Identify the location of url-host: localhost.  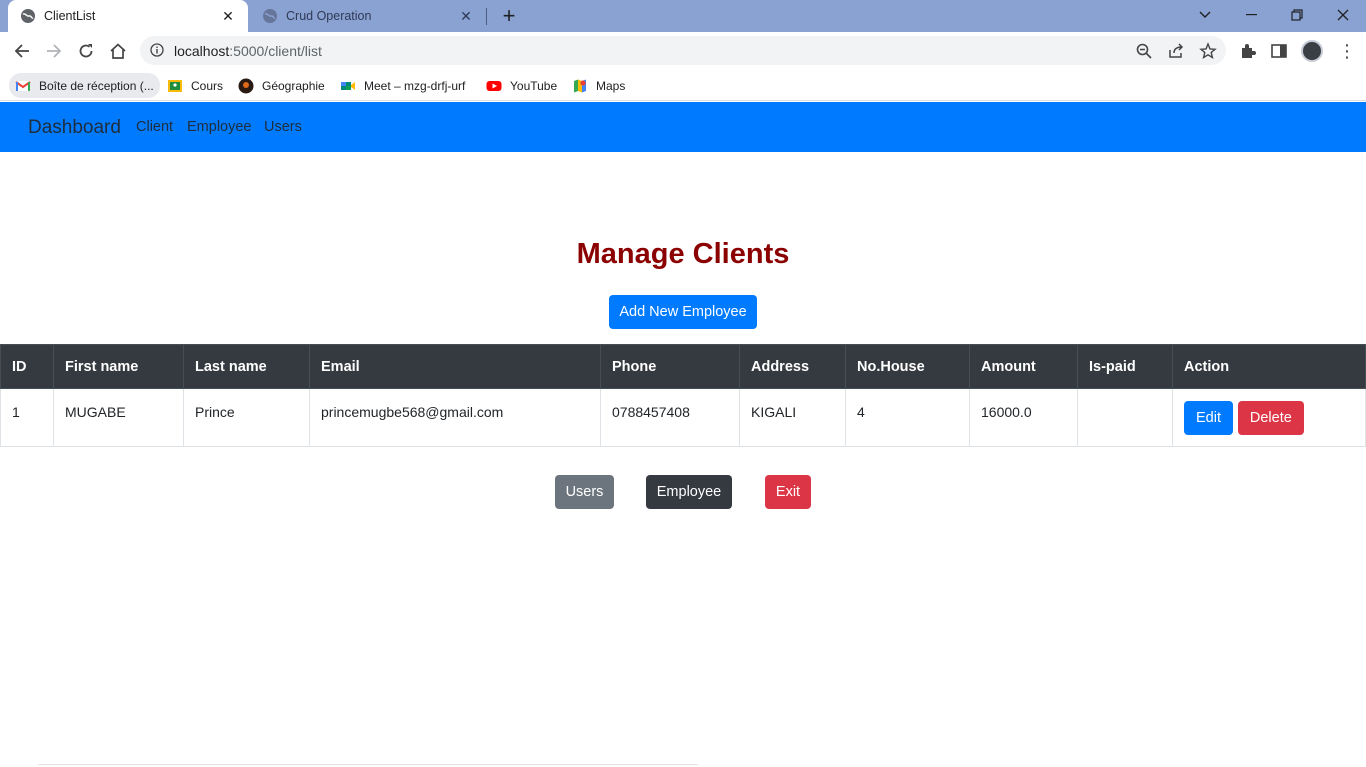
(202, 51).